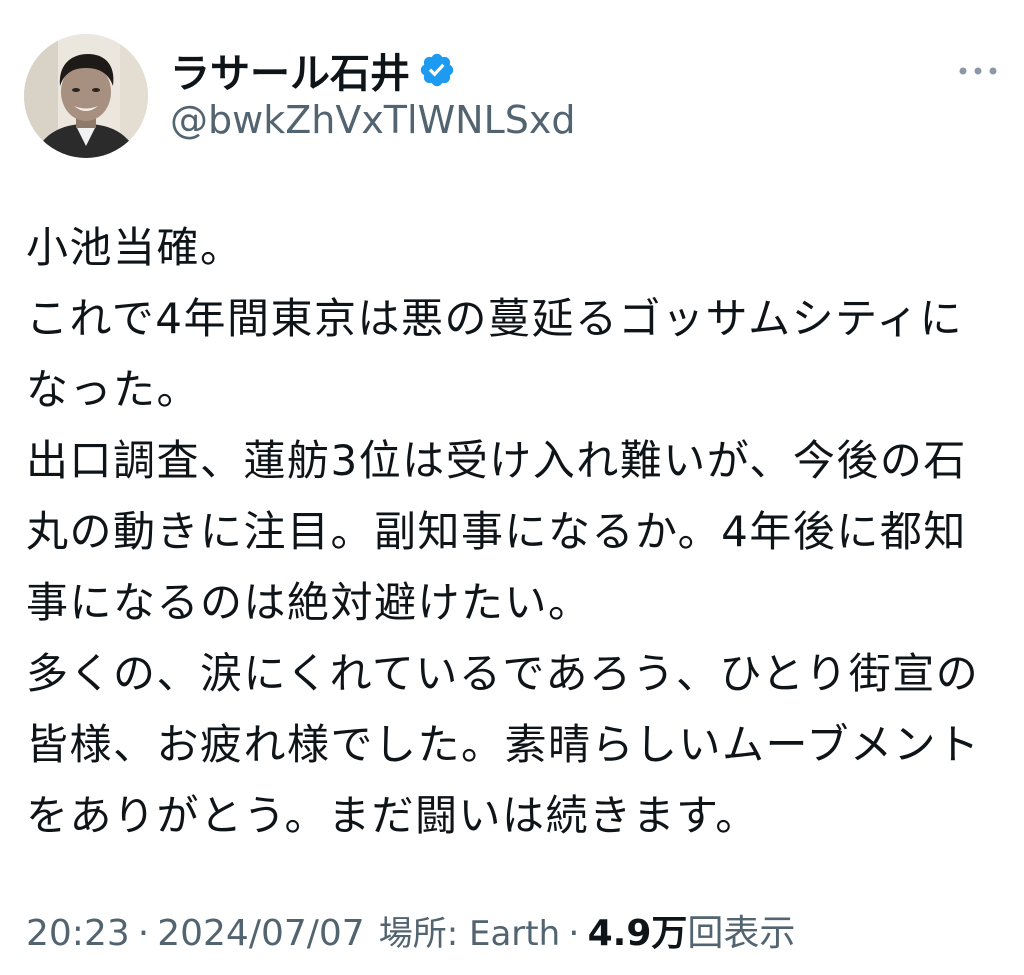 The height and width of the screenshot is (975, 1024). Describe the element at coordinates (637, 933) in the screenshot. I see `view-count: 4.9万` at that location.